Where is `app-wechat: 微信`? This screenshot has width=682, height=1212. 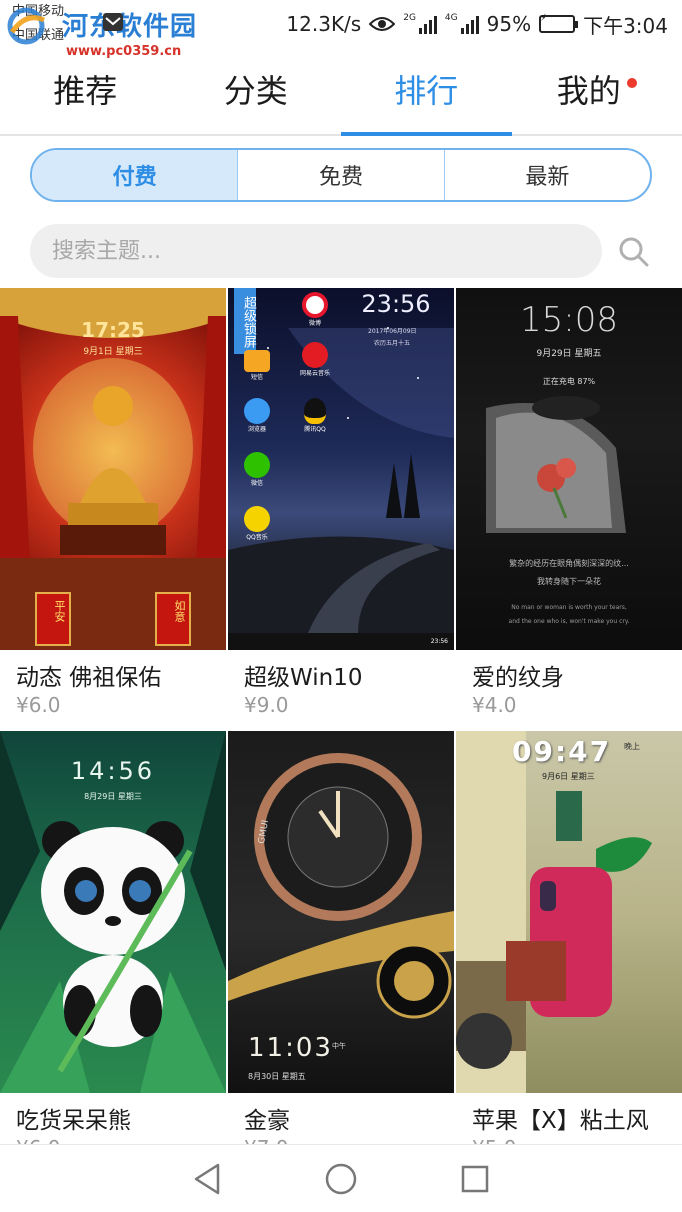
app-wechat: 微信 is located at coordinates (257, 469).